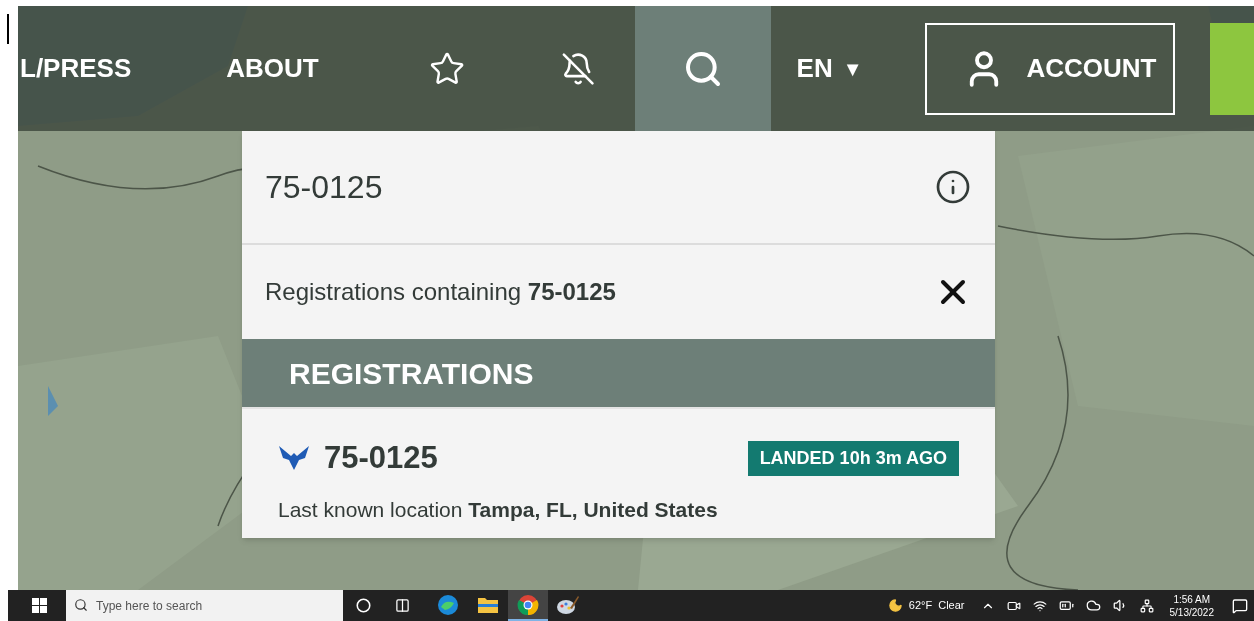  What do you see at coordinates (895, 605) in the screenshot?
I see `moon-icon` at bounding box center [895, 605].